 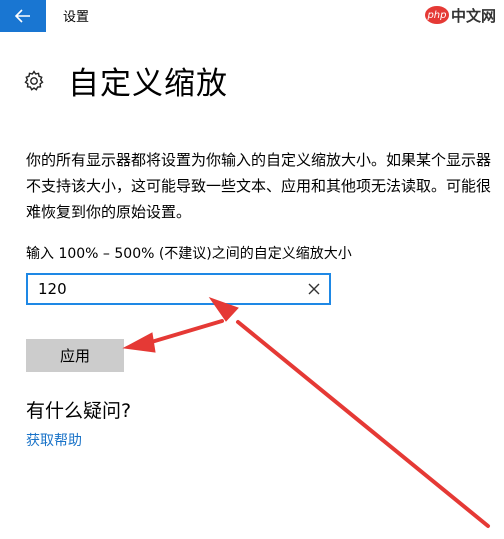 I want to click on title-bar: 设置 php 中文网, so click(x=252, y=16).